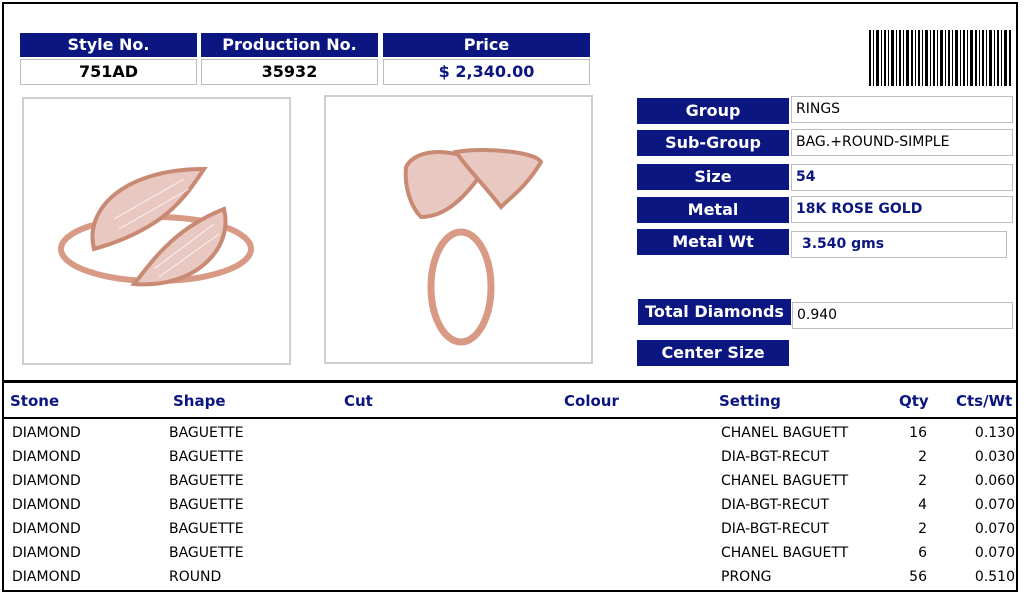 Image resolution: width=1024 pixels, height=597 pixels. What do you see at coordinates (902, 142) in the screenshot?
I see `sub-group-value: BAG.+ROUND-SIMPLE` at bounding box center [902, 142].